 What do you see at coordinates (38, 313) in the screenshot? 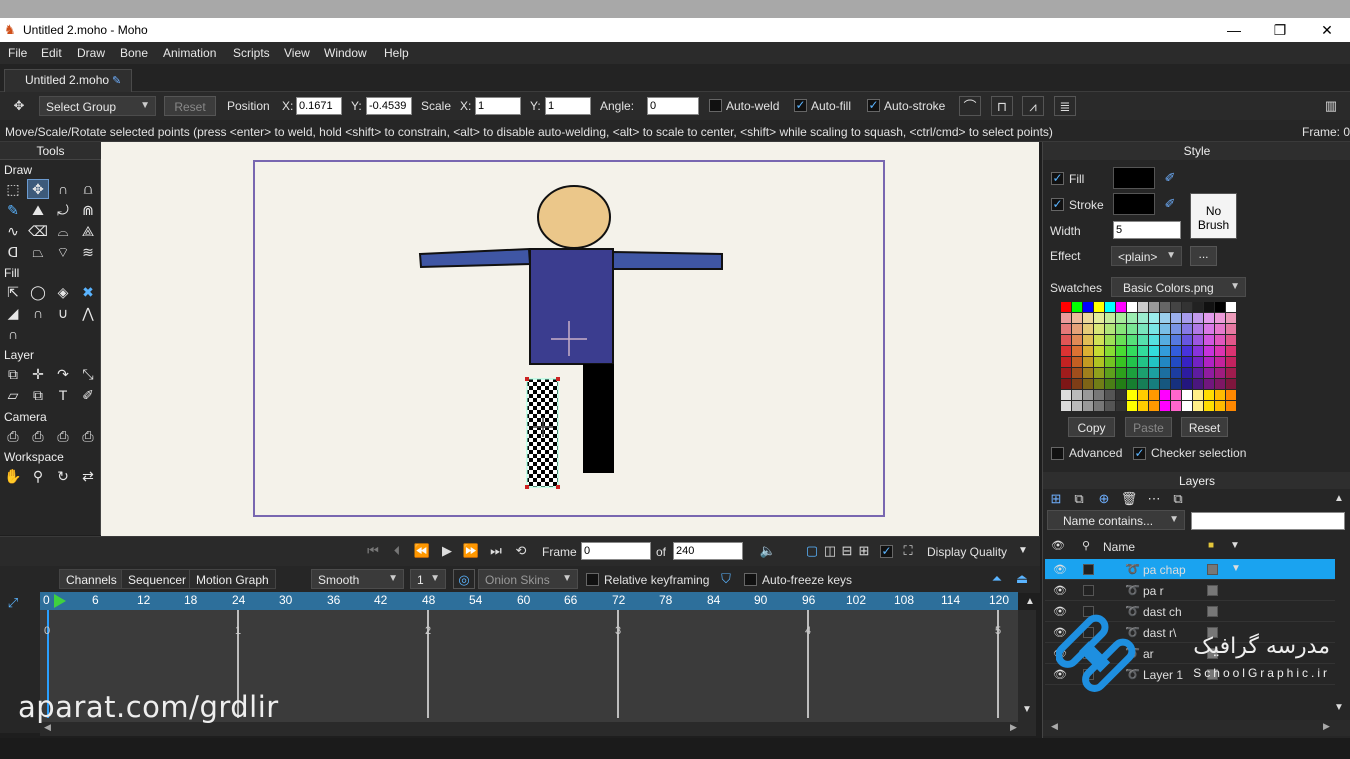
I see `hide-edge-icon: ∩` at bounding box center [38, 313].